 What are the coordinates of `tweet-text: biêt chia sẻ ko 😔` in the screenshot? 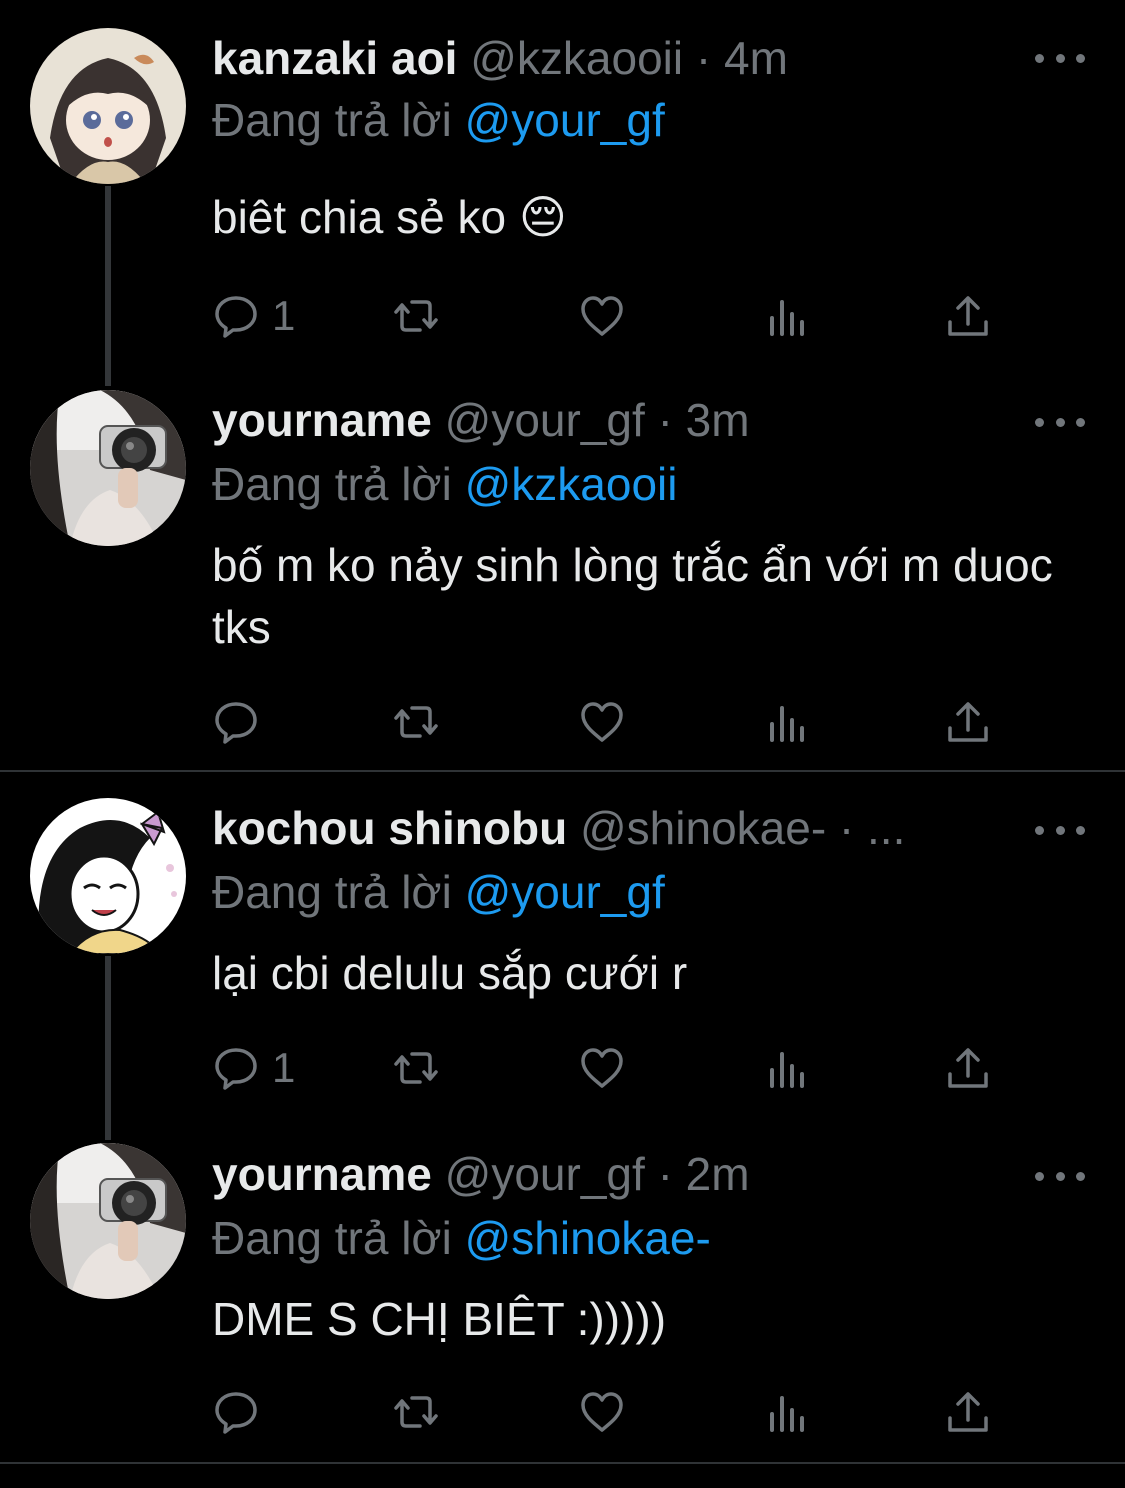 It's located at (389, 217).